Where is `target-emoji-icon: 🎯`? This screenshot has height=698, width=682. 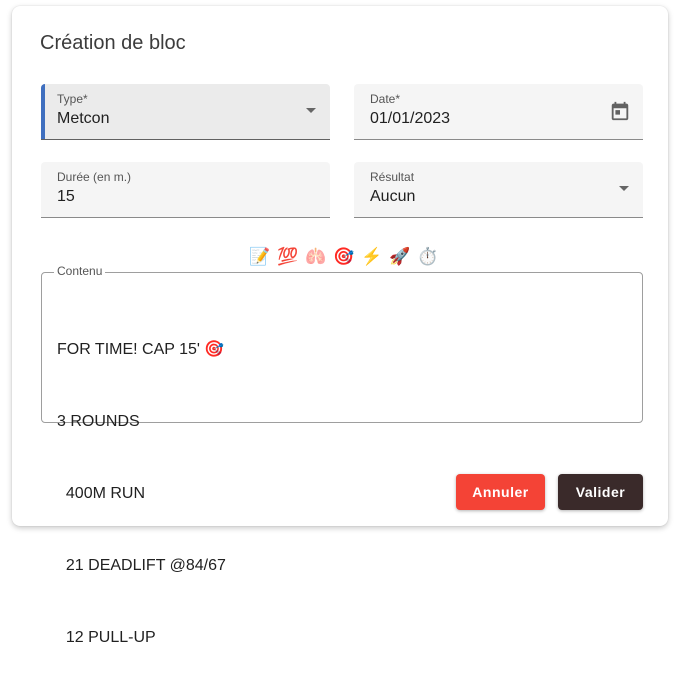 target-emoji-icon: 🎯 is located at coordinates (344, 258).